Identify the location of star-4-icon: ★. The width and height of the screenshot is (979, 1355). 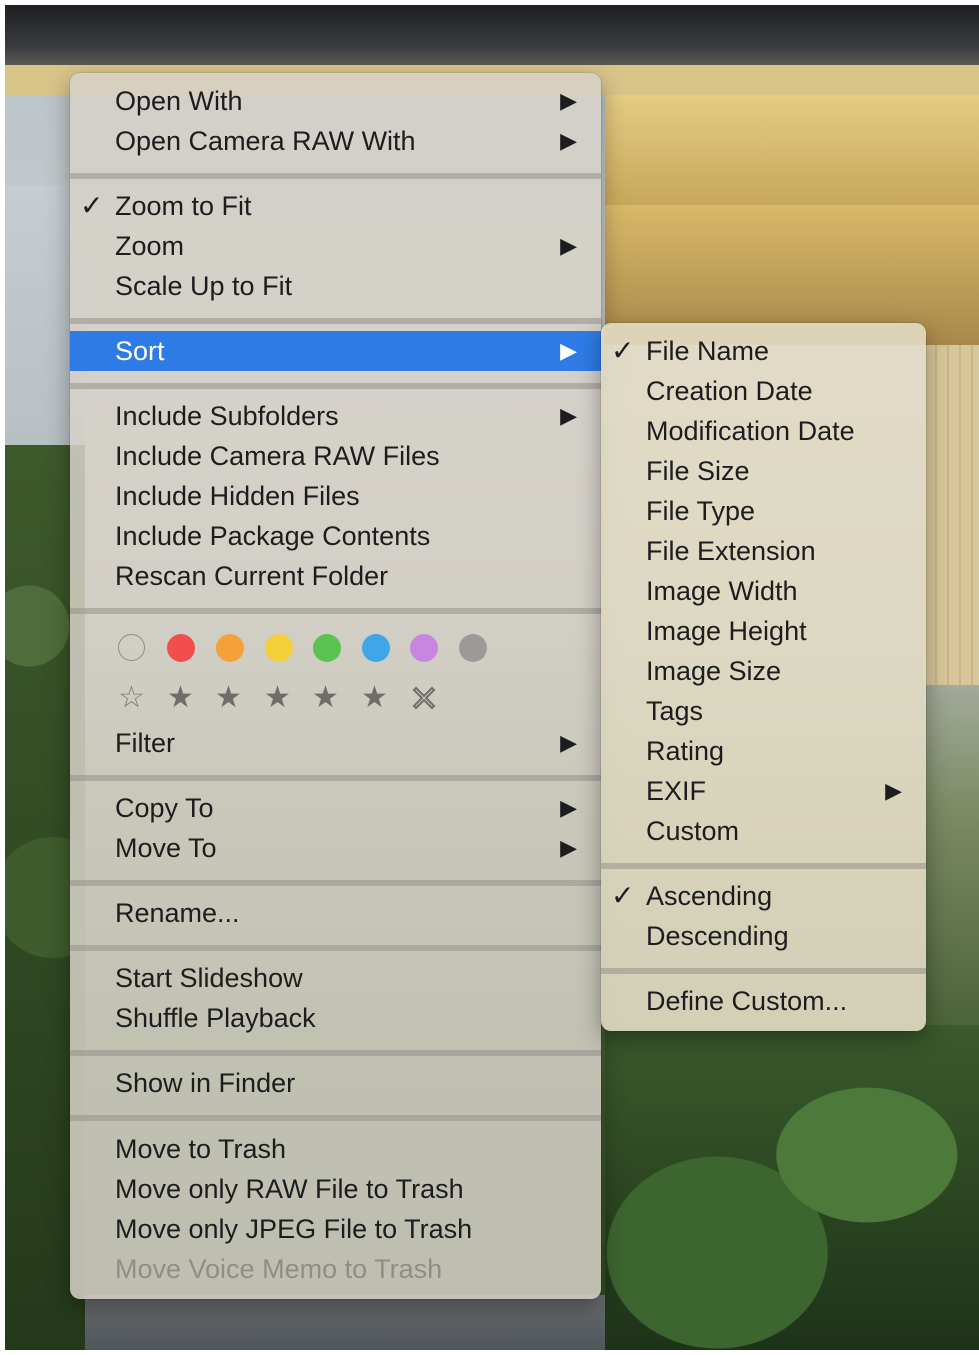
(325, 698).